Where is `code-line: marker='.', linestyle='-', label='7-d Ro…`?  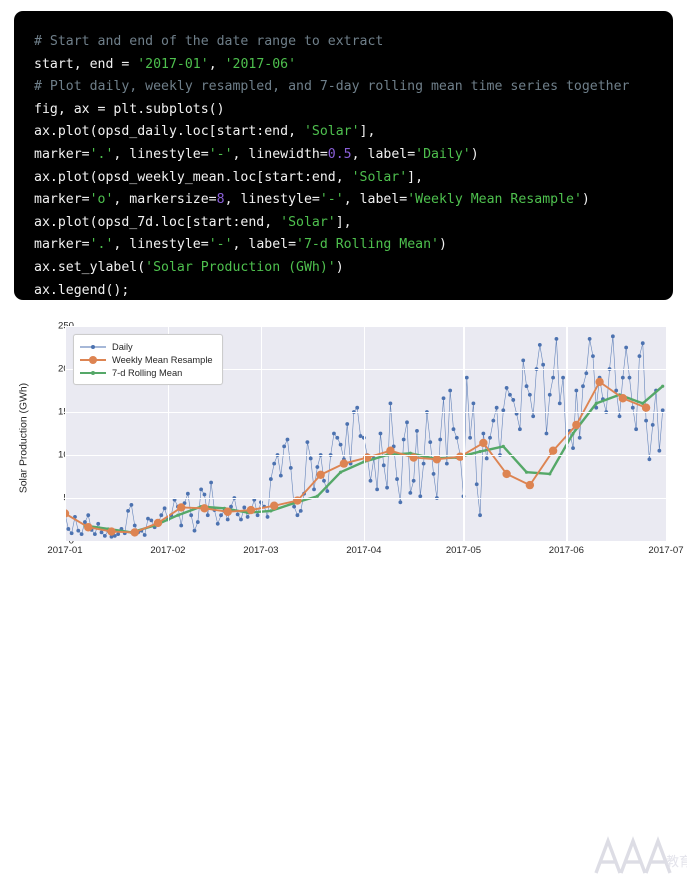 code-line: marker='.', linestyle='-', label='7-d Ro… is located at coordinates (353, 245).